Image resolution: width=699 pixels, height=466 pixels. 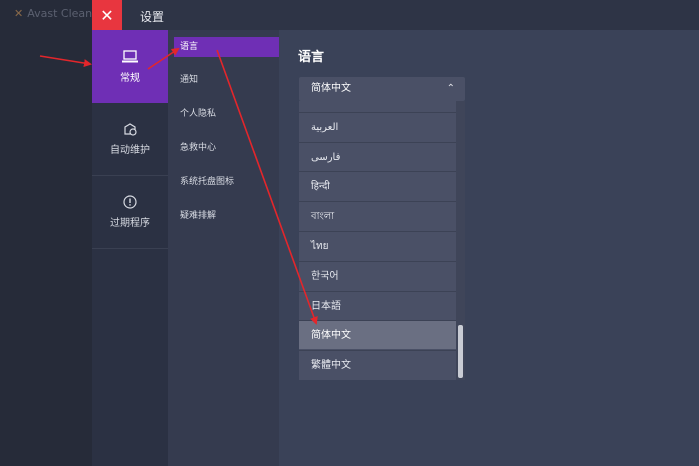 I want to click on subnav-item-notifications: 通知, so click(x=226, y=80).